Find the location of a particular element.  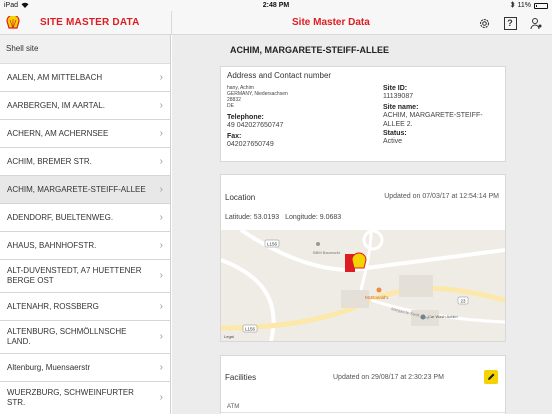

sidebar-title: SITE MASTER DATA is located at coordinates (90, 22).